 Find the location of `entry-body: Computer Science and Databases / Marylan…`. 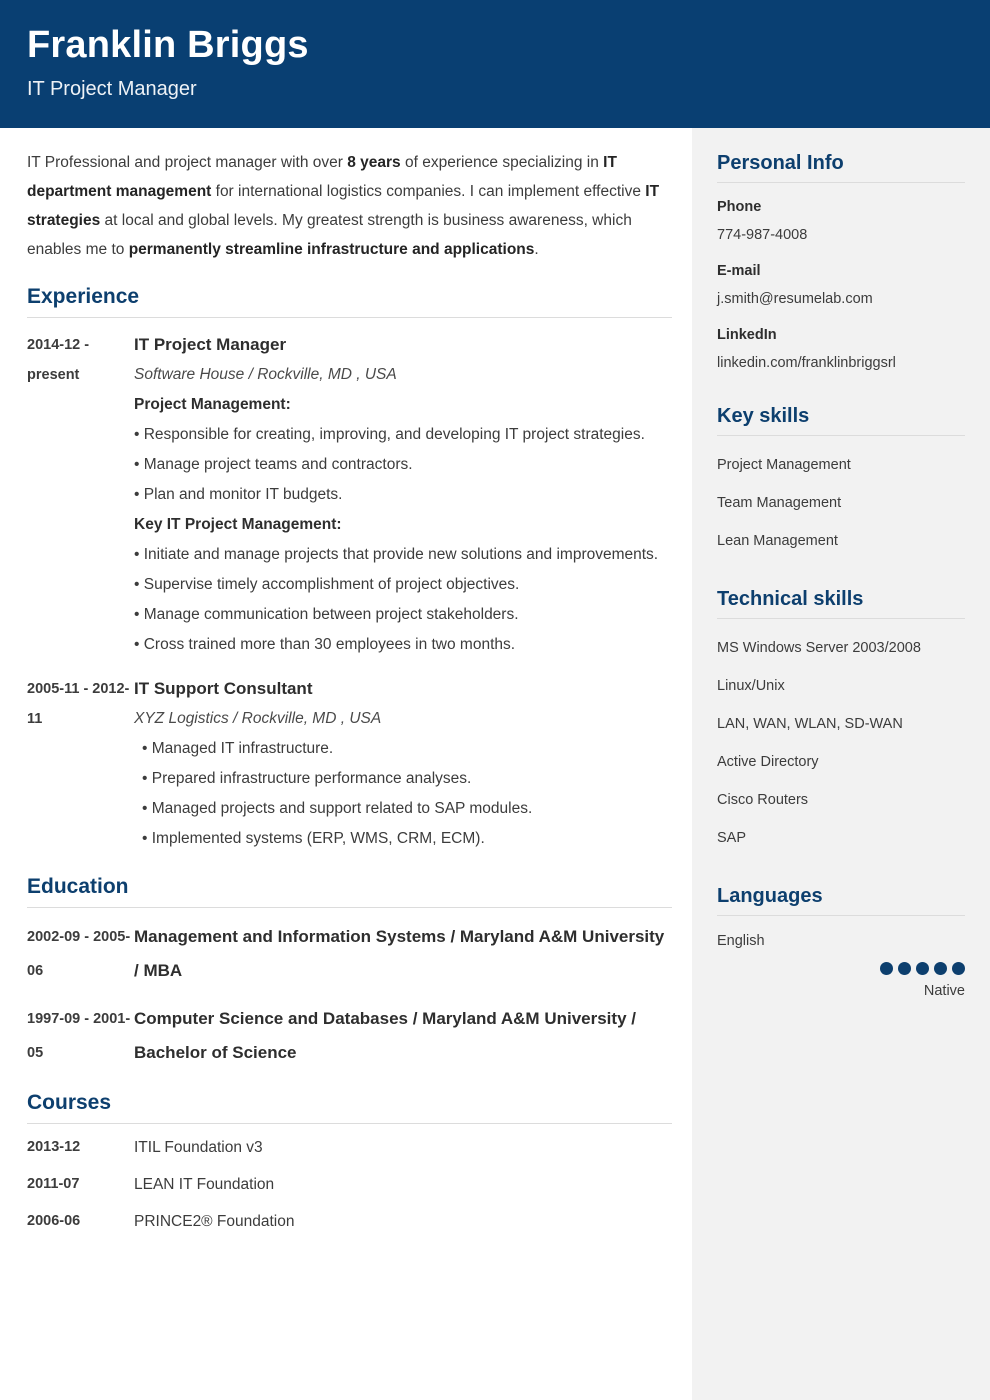

entry-body: Computer Science and Databases / Marylan… is located at coordinates (403, 1036).